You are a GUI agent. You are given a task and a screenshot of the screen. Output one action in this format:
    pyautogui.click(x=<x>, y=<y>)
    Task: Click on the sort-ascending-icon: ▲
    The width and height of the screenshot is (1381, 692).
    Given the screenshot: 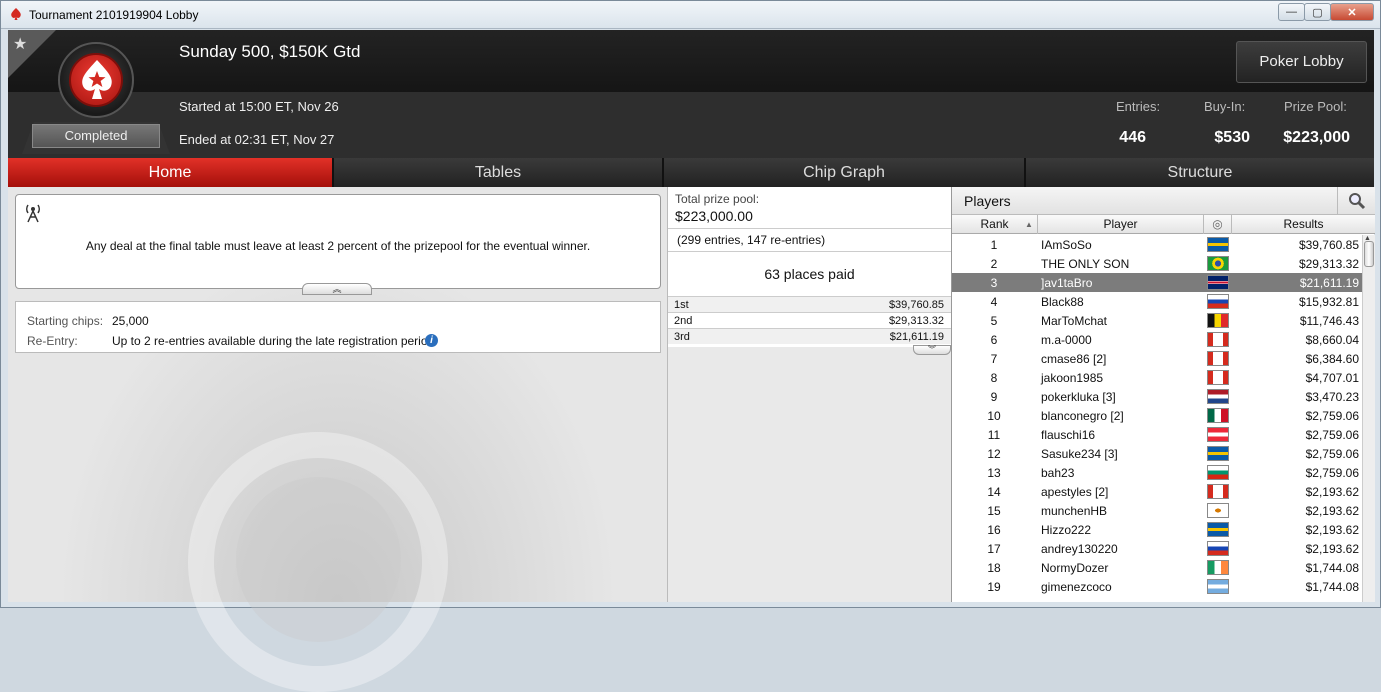 What is the action you would take?
    pyautogui.click(x=1029, y=224)
    